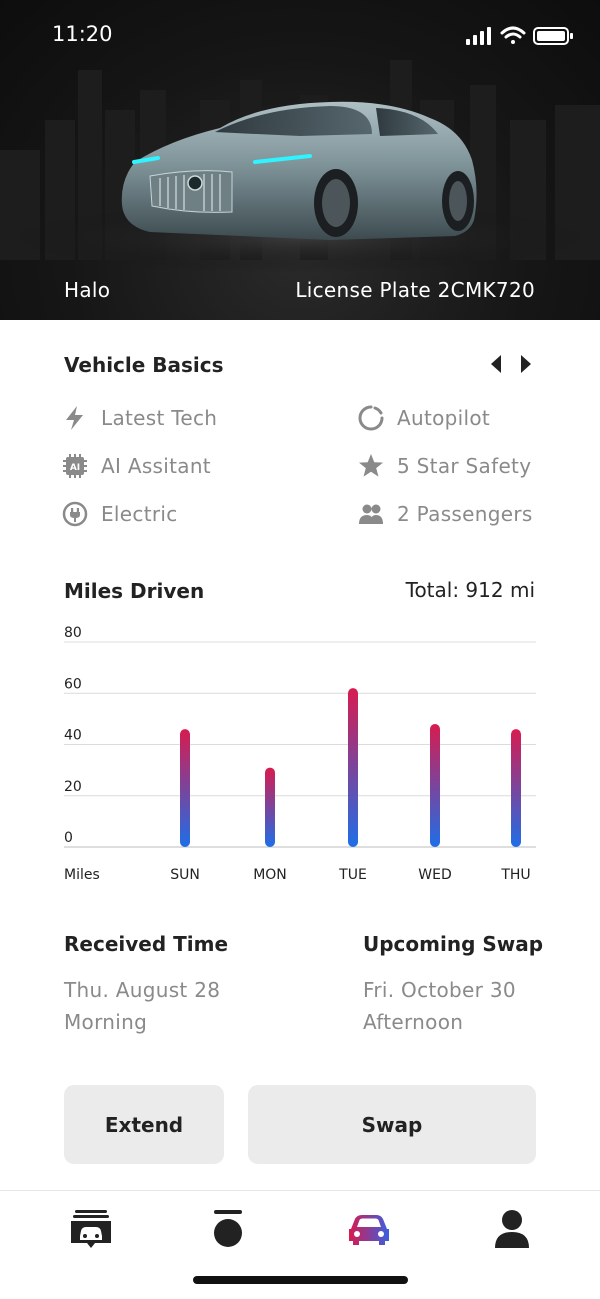 The height and width of the screenshot is (1299, 600). I want to click on status-icons, so click(519, 35).